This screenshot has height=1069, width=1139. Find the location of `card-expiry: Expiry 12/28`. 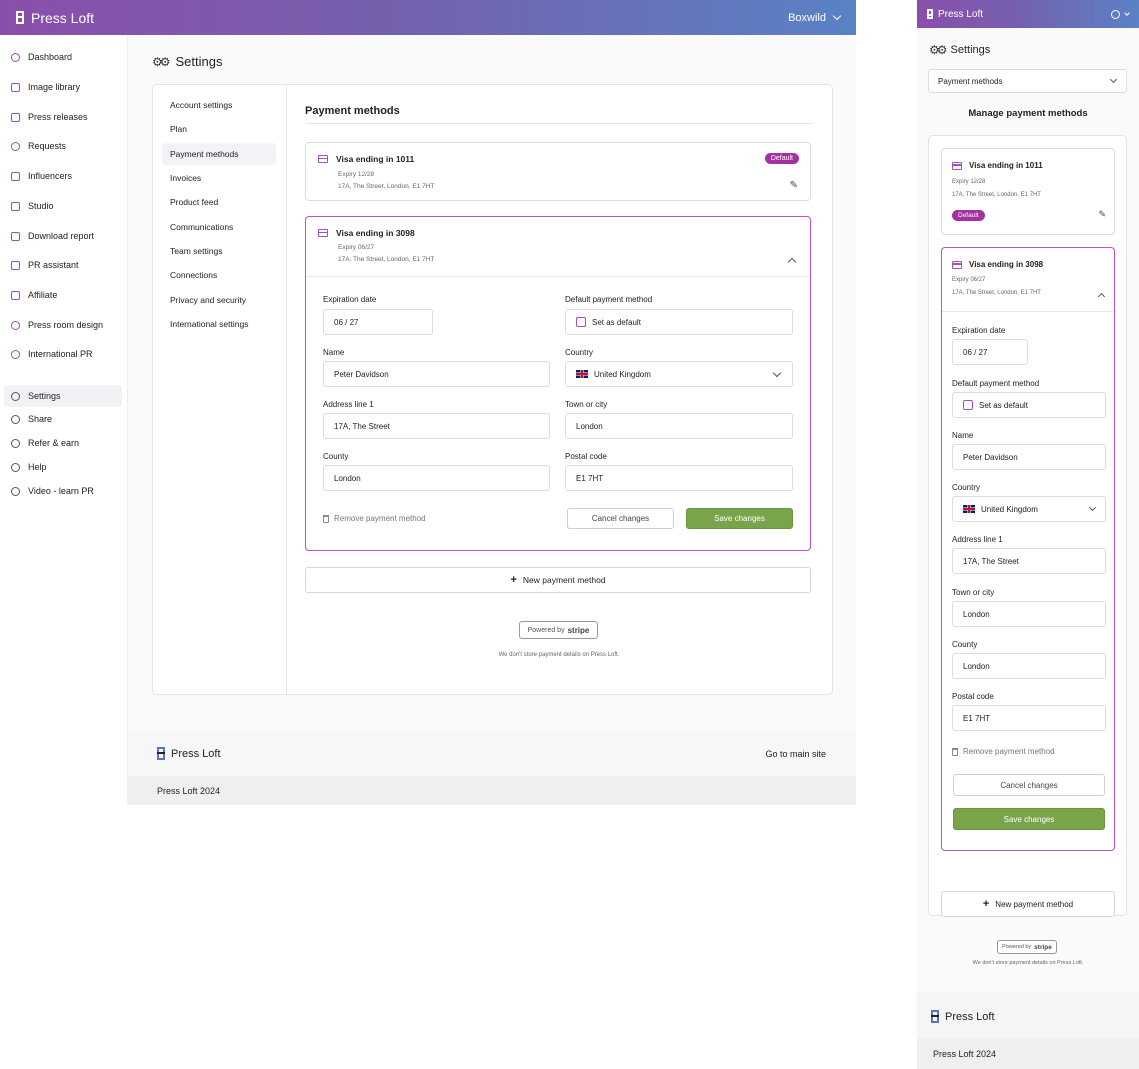

card-expiry: Expiry 12/28 is located at coordinates (356, 174).